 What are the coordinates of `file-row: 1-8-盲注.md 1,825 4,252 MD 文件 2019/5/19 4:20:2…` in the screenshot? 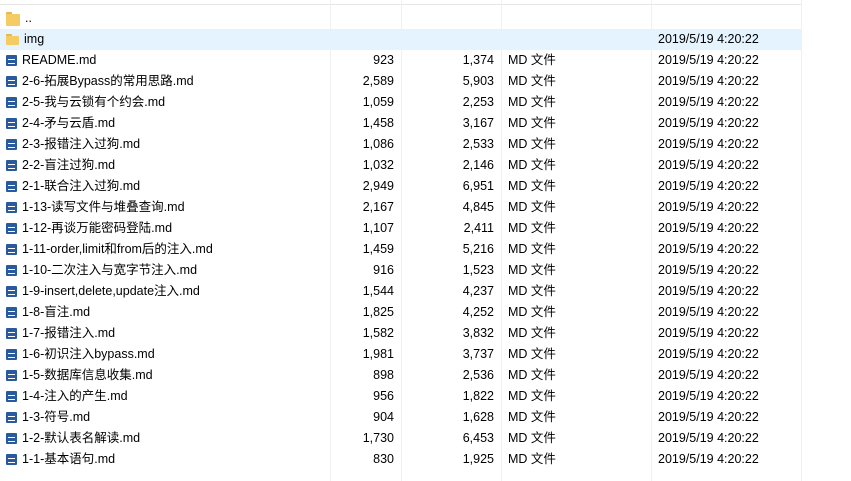 It's located at (401, 312).